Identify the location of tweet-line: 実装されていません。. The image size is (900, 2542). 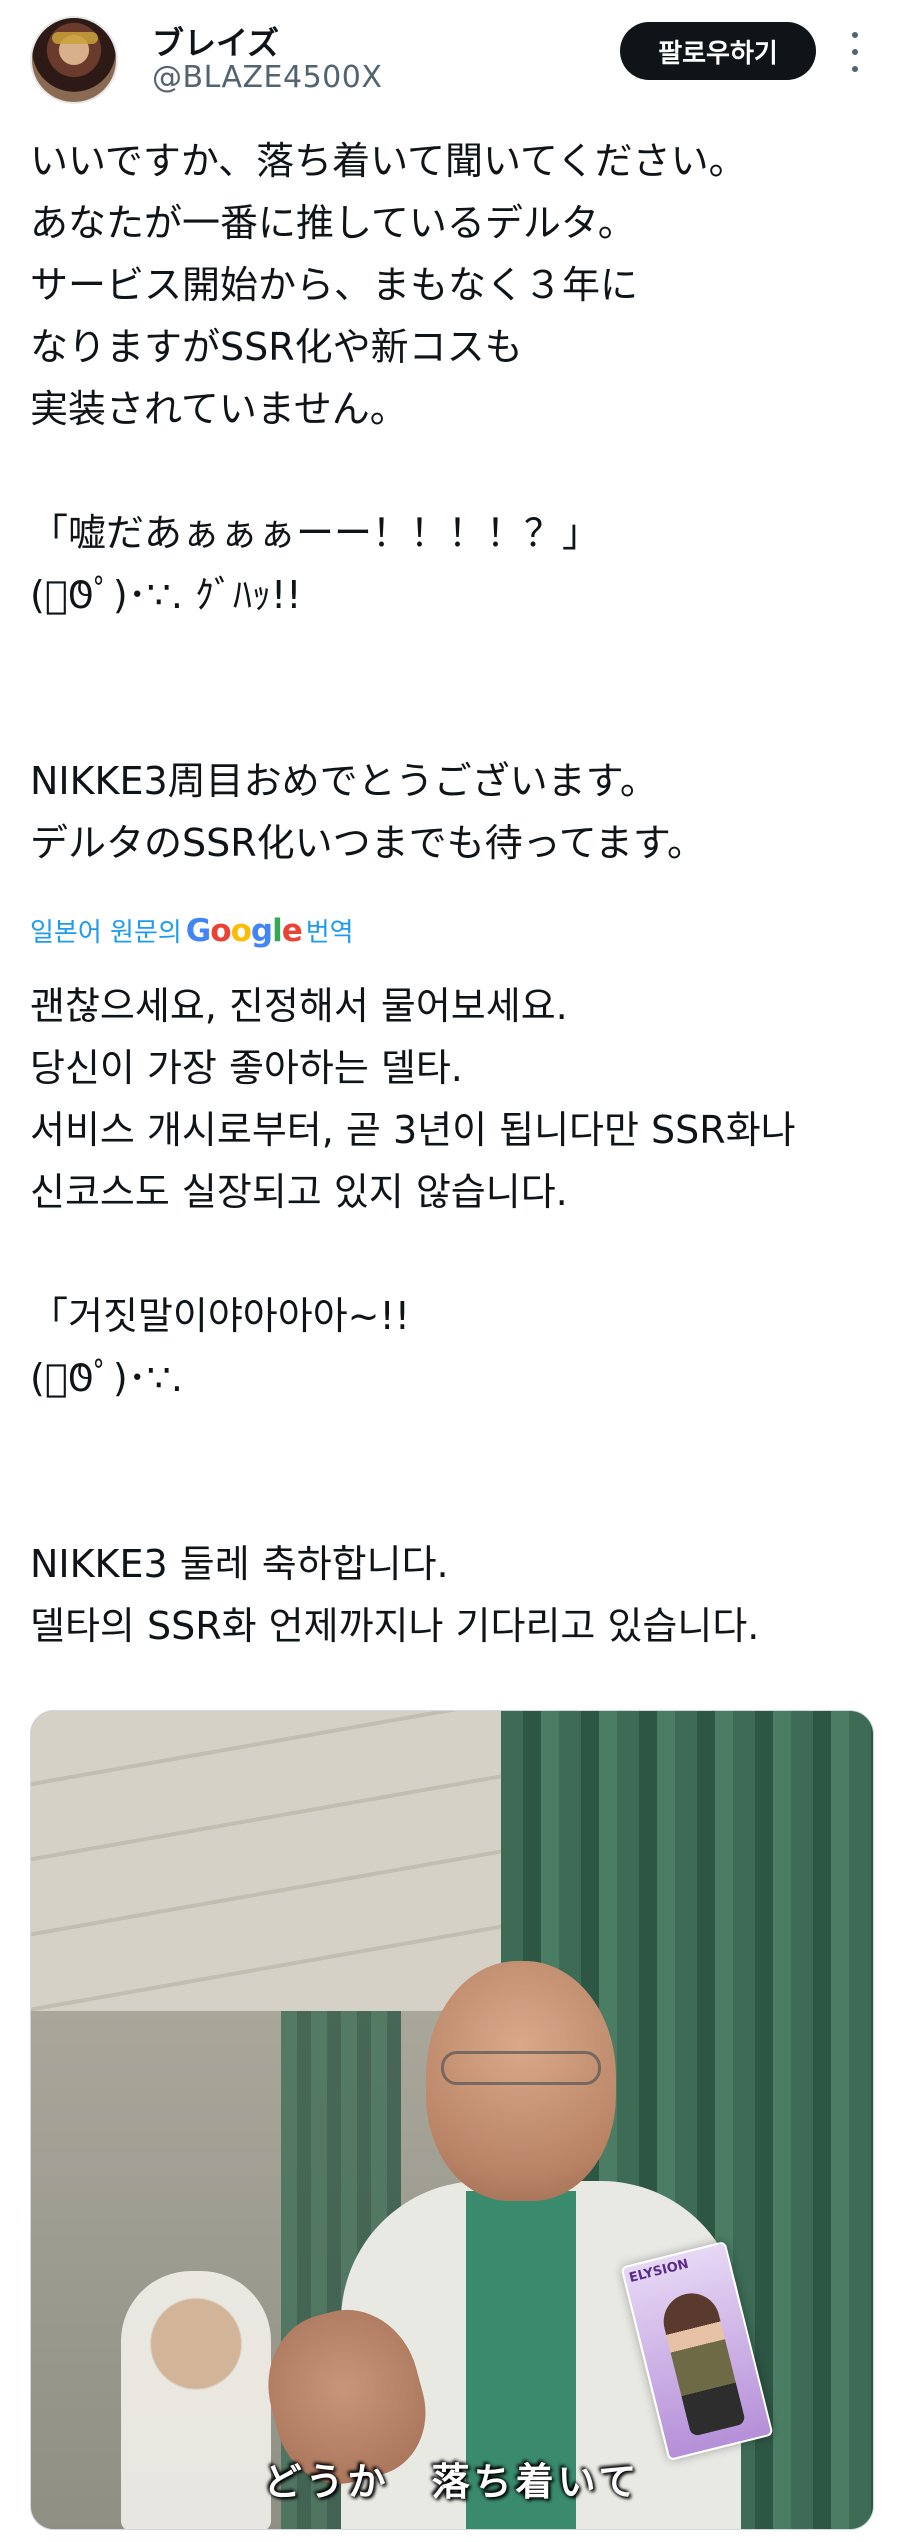
(219, 409).